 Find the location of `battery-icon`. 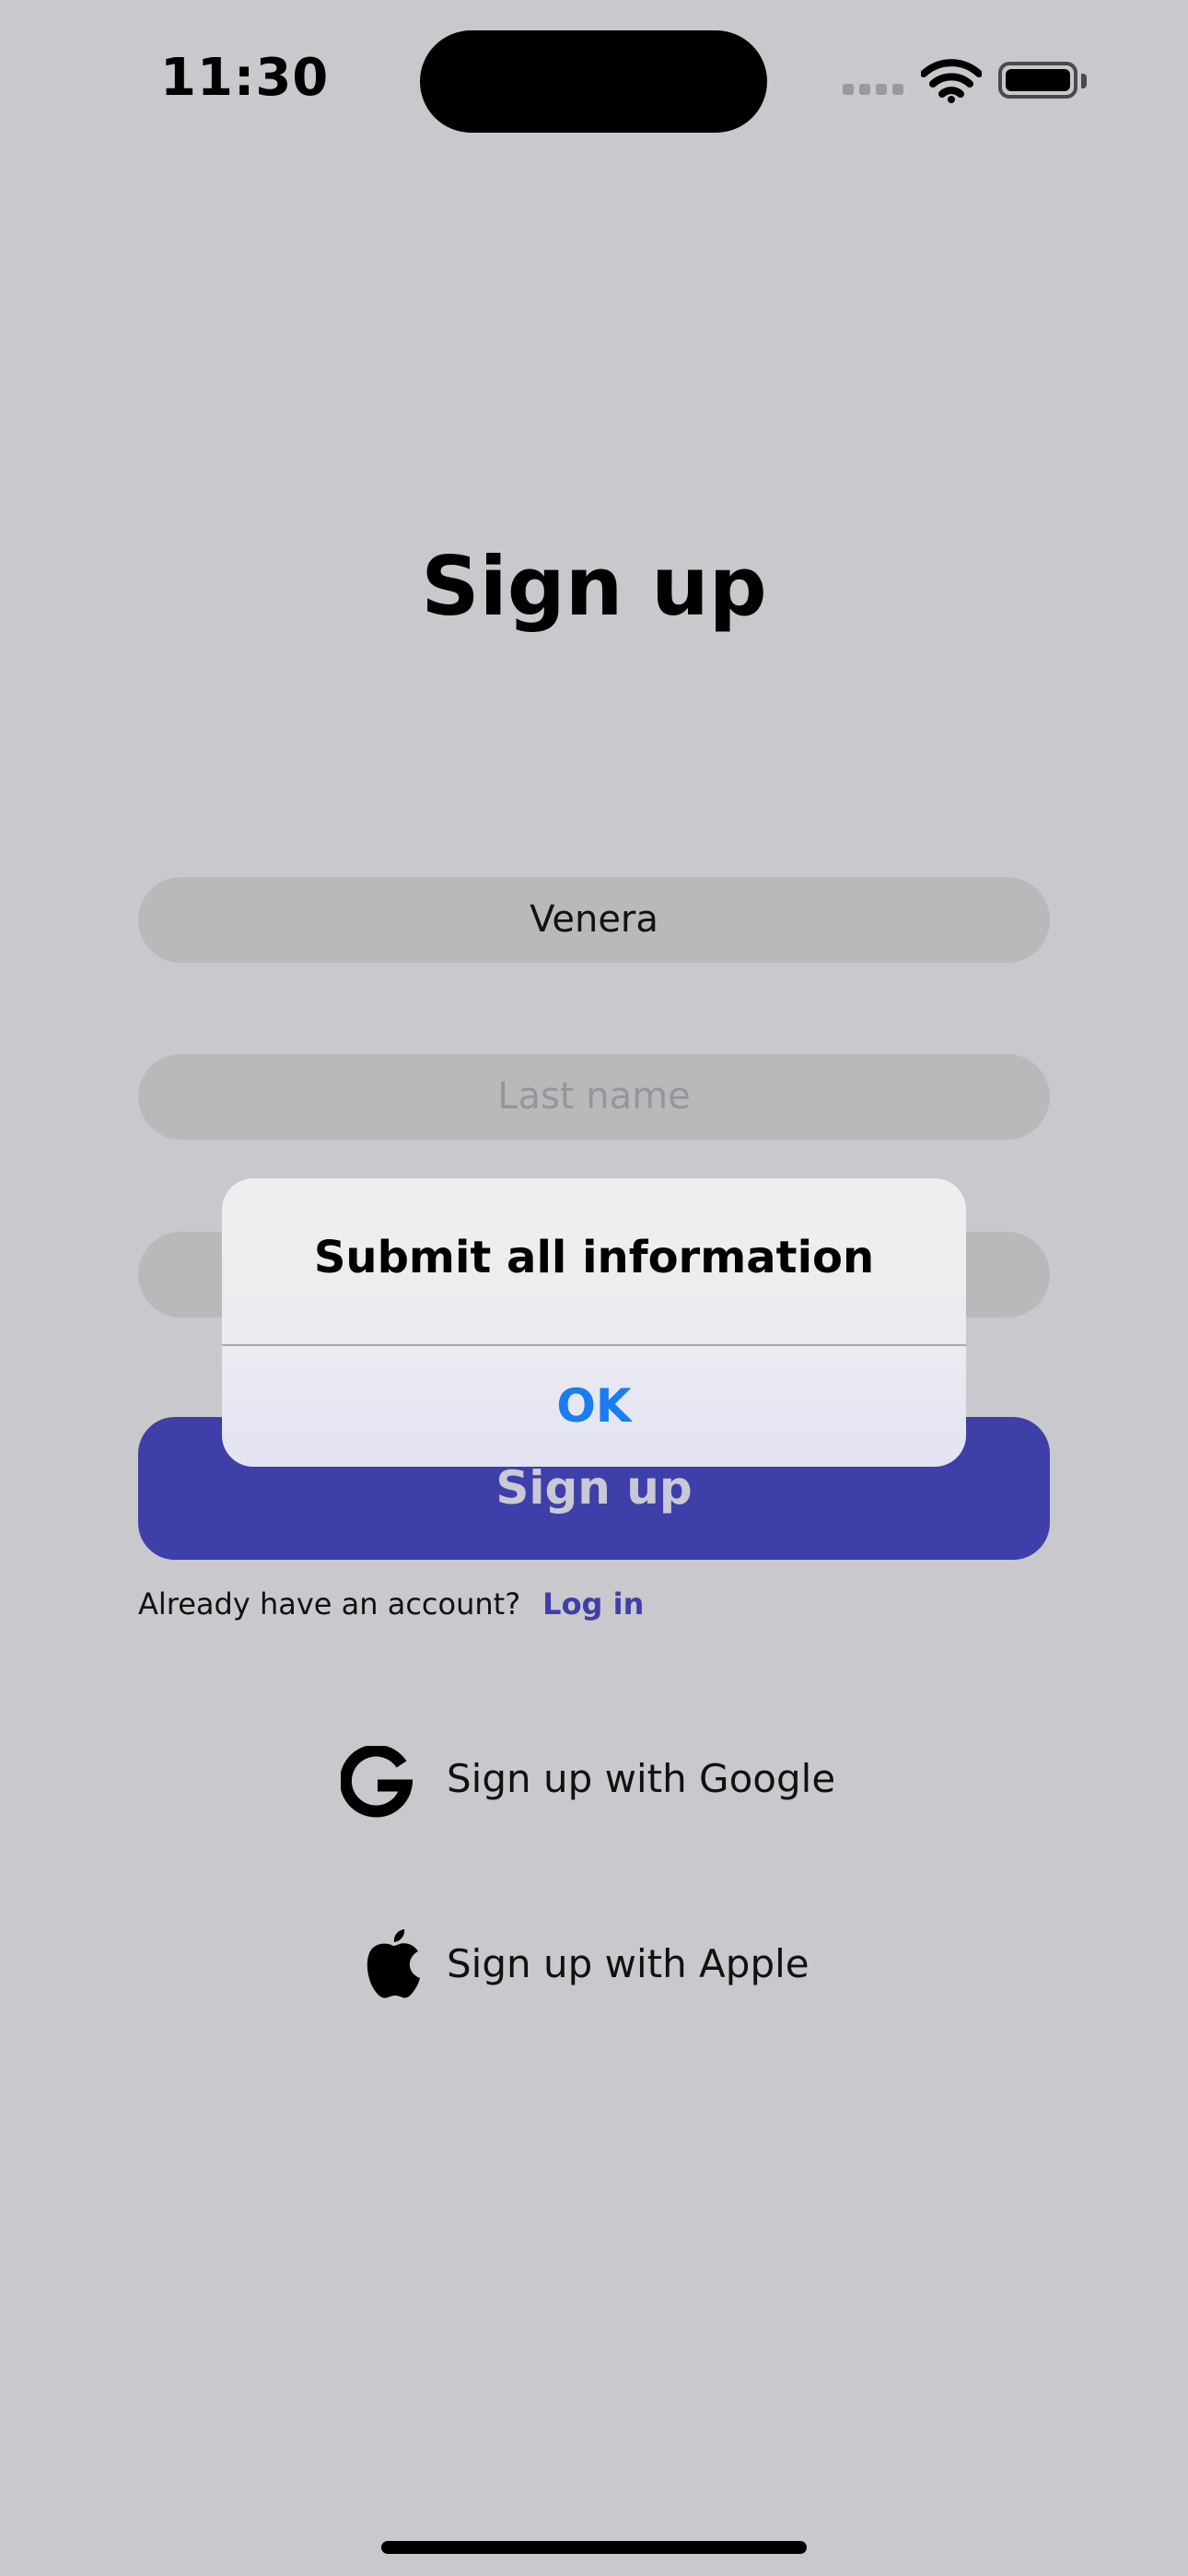

battery-icon is located at coordinates (1037, 80).